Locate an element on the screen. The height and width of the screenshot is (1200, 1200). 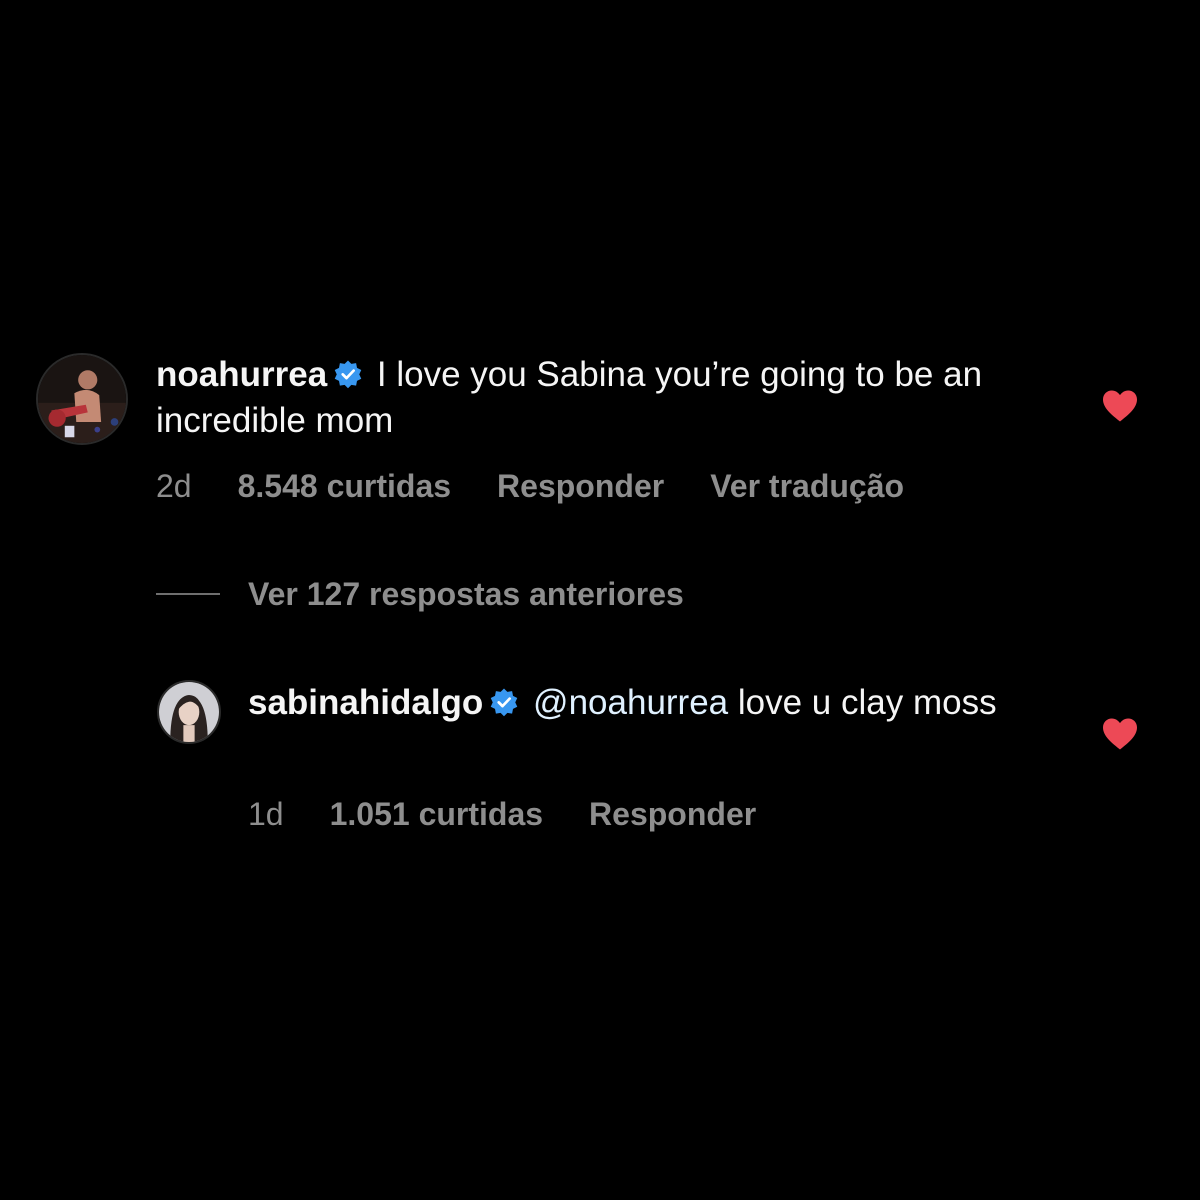
reply-avatar is located at coordinates (189, 712).